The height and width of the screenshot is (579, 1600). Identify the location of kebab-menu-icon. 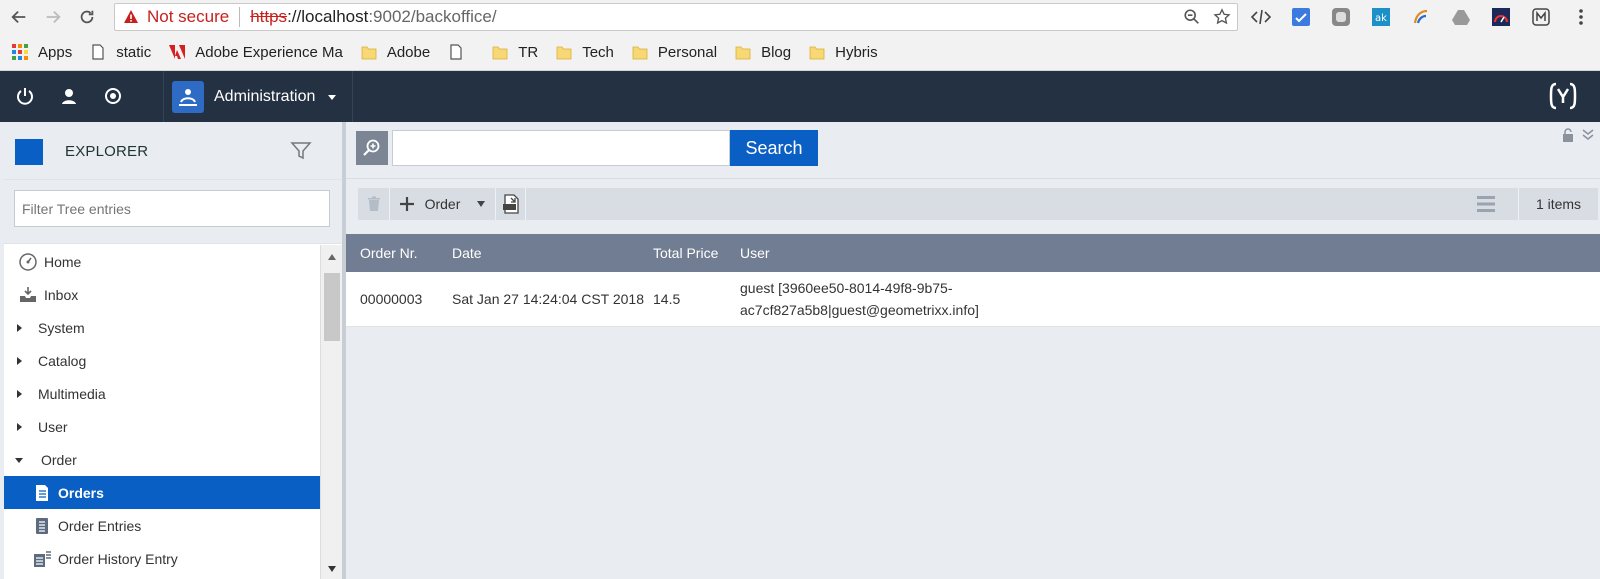
(1581, 17).